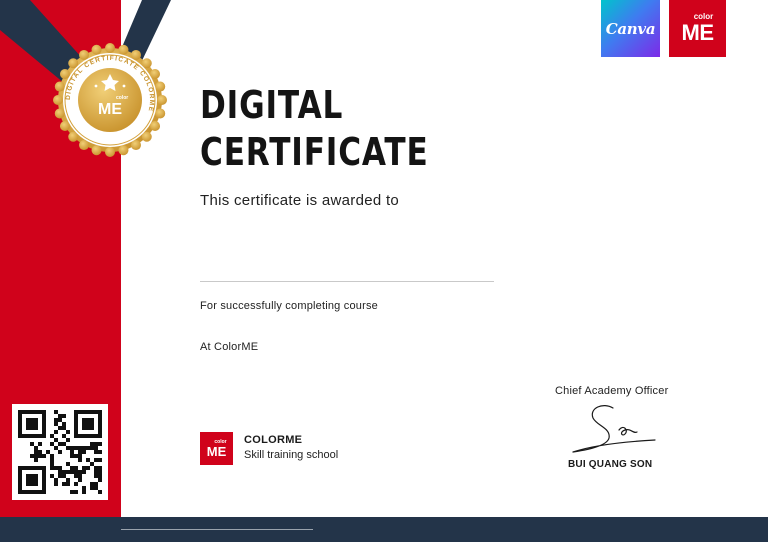  What do you see at coordinates (289, 306) in the screenshot?
I see `completing-text: For successfully completing course` at bounding box center [289, 306].